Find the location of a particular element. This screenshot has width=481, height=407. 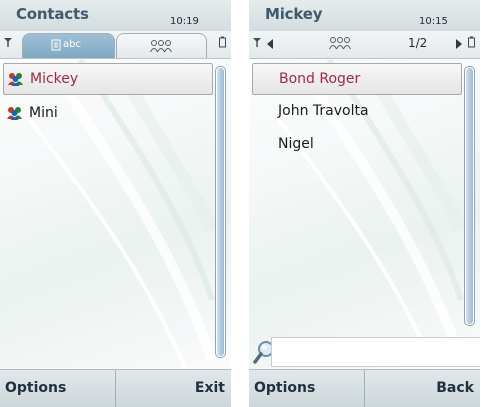

list-item-label: Bond Roger is located at coordinates (320, 79).